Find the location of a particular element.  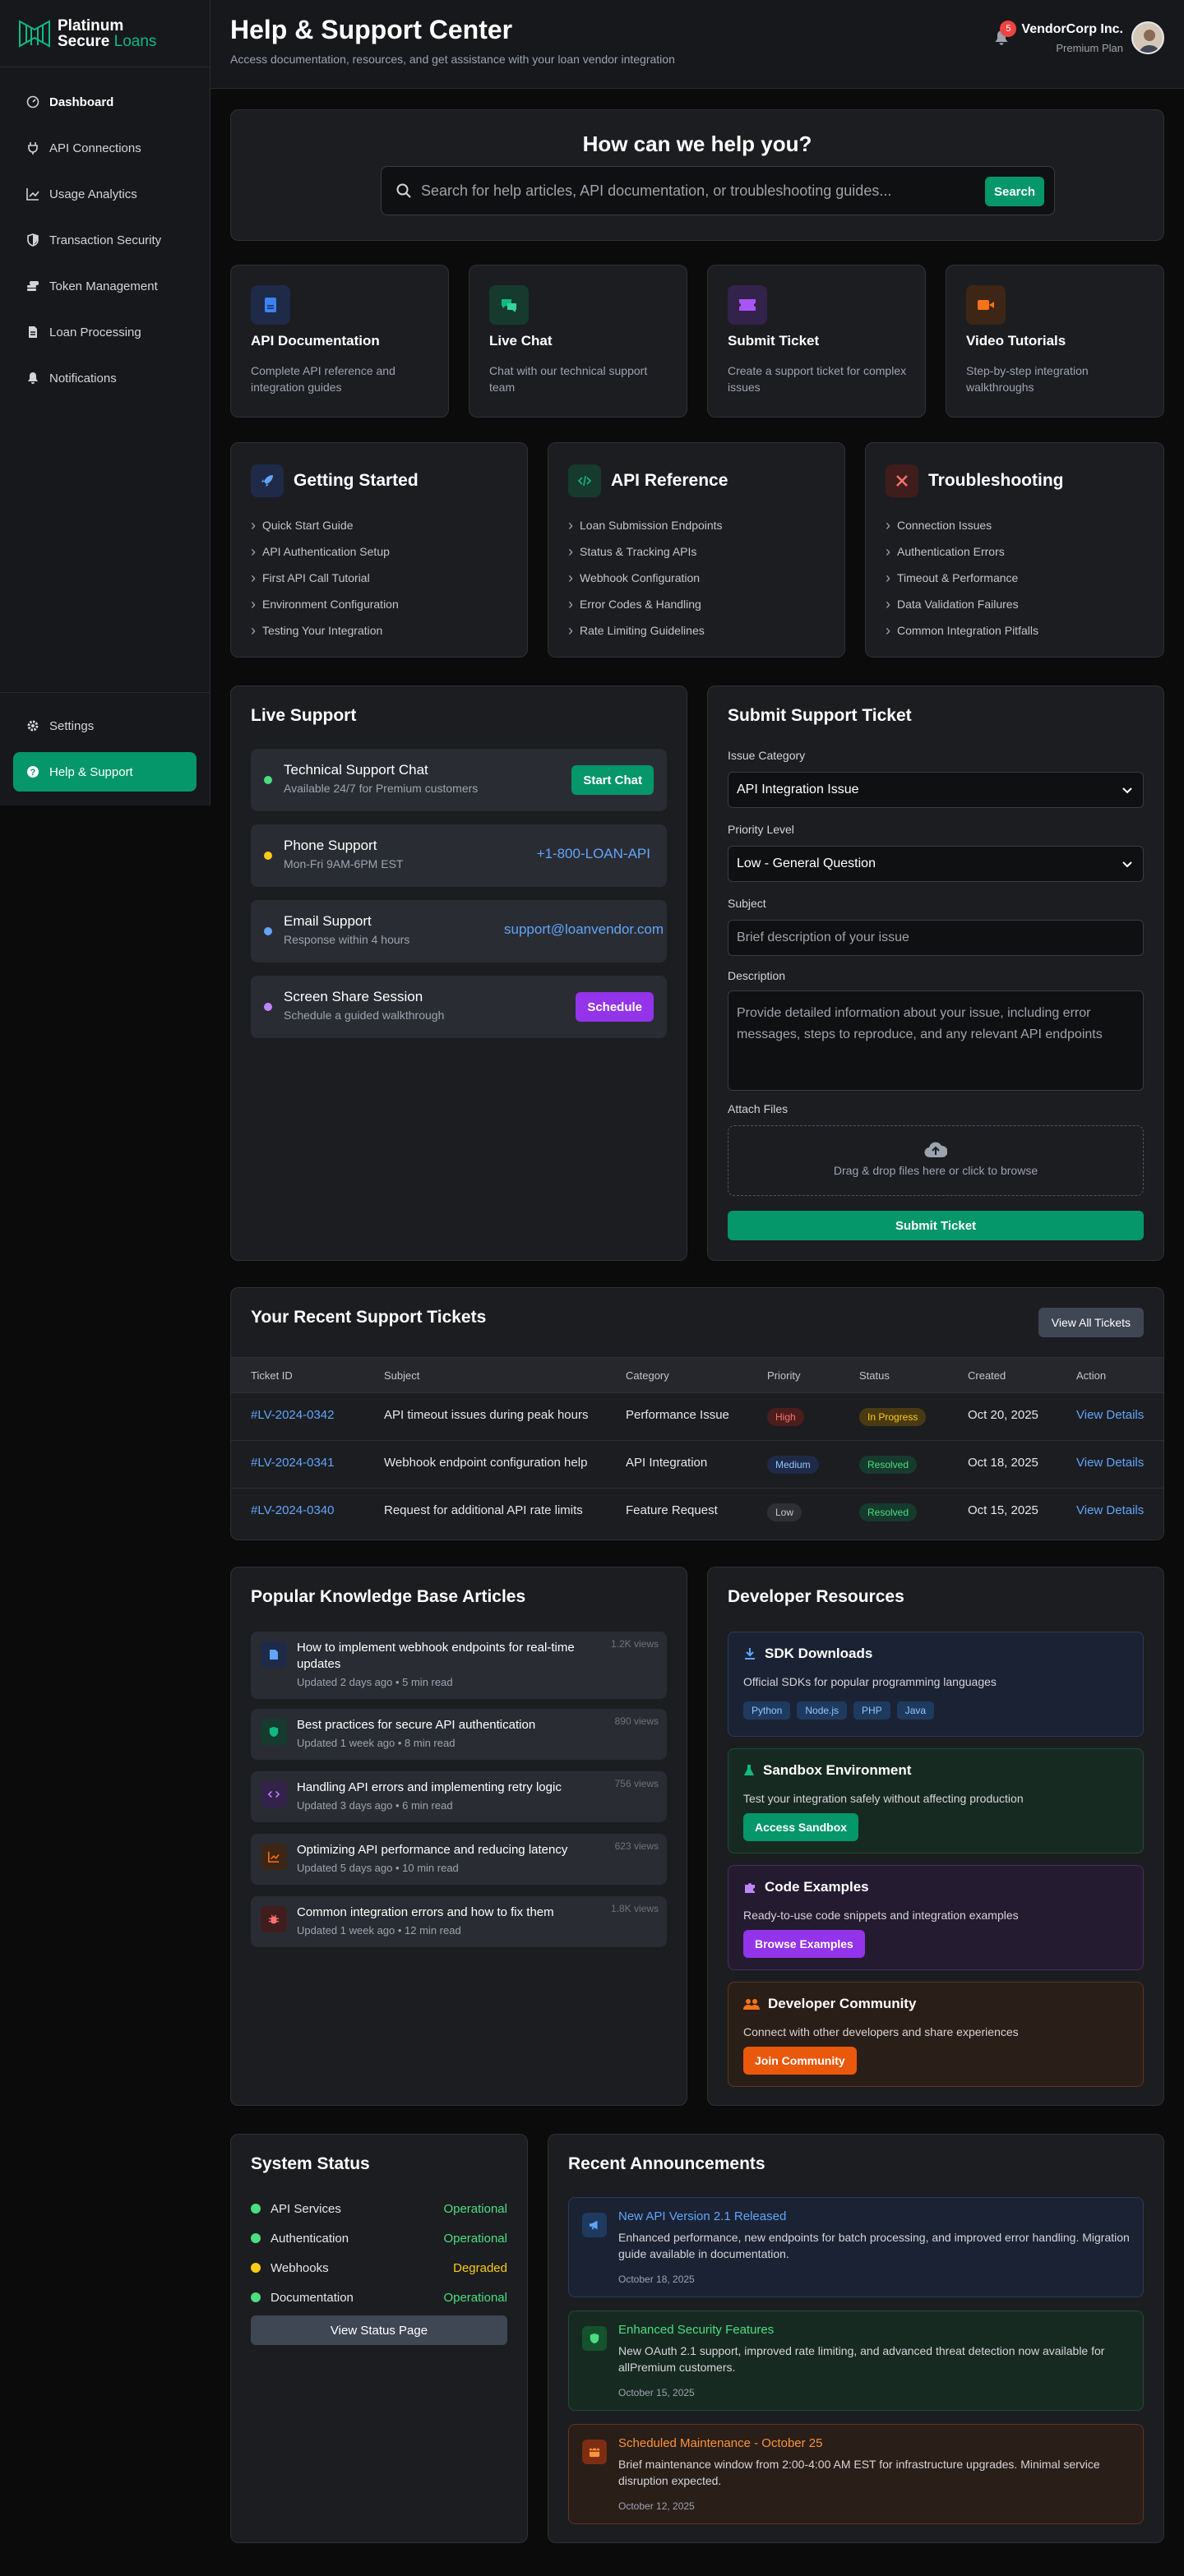

chart-icon is located at coordinates (32, 195).